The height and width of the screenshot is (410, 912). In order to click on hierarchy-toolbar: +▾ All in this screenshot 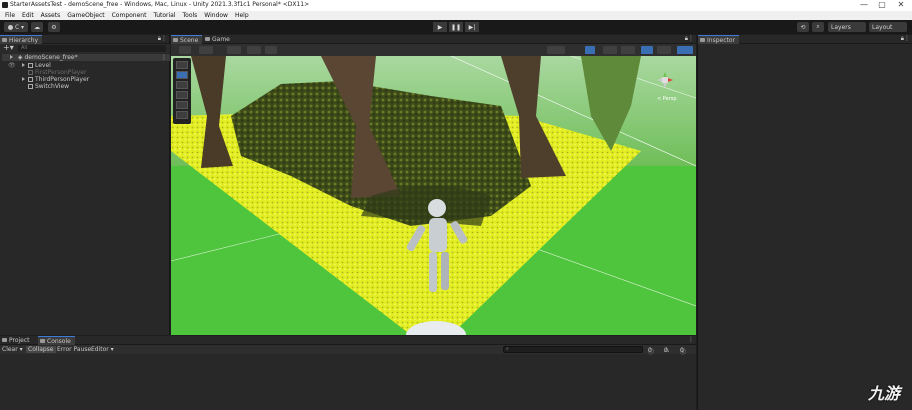, I will do `click(85, 48)`.